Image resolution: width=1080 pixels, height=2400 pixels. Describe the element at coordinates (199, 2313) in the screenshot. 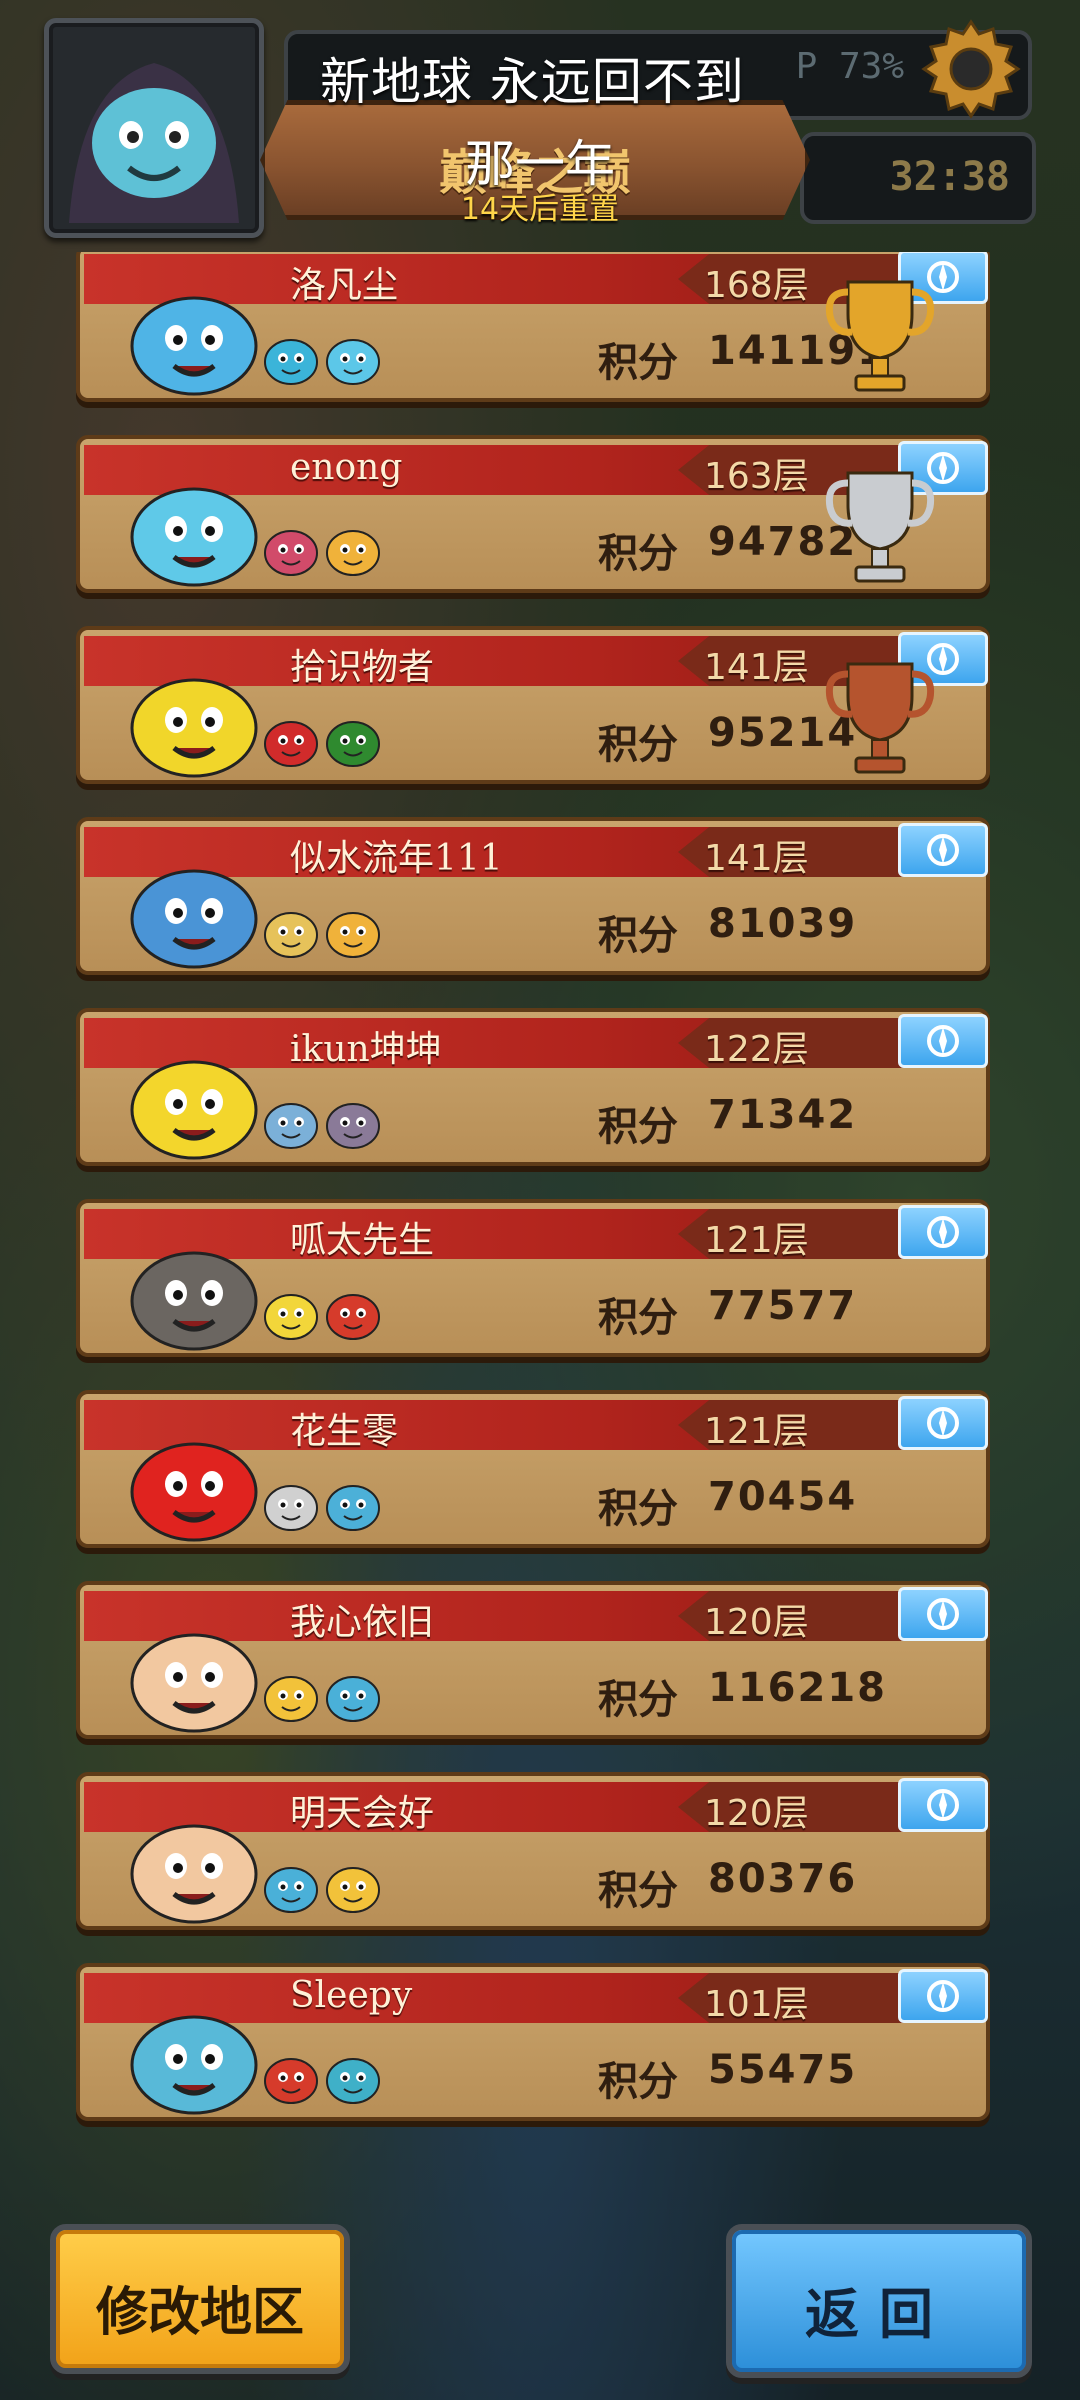

I see `modify-region-label: 修改地区` at that location.